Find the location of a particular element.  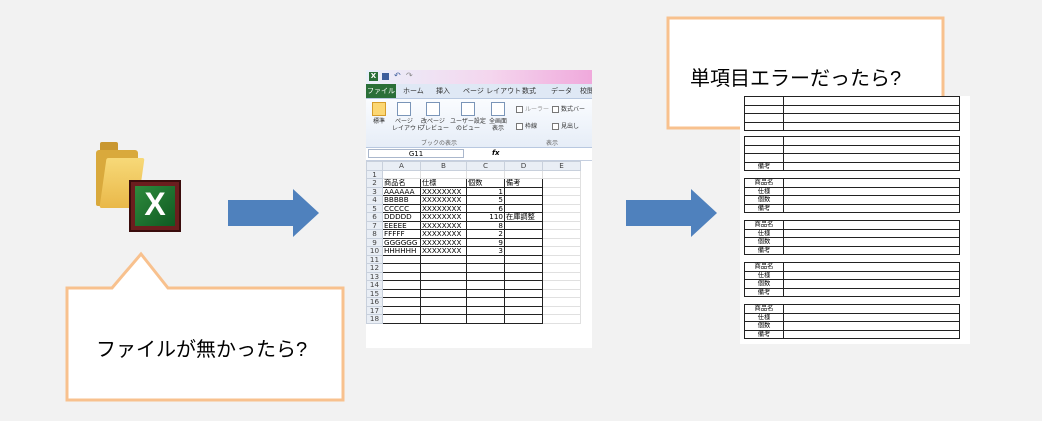

headings-checkbox: 見出し is located at coordinates (565, 125).